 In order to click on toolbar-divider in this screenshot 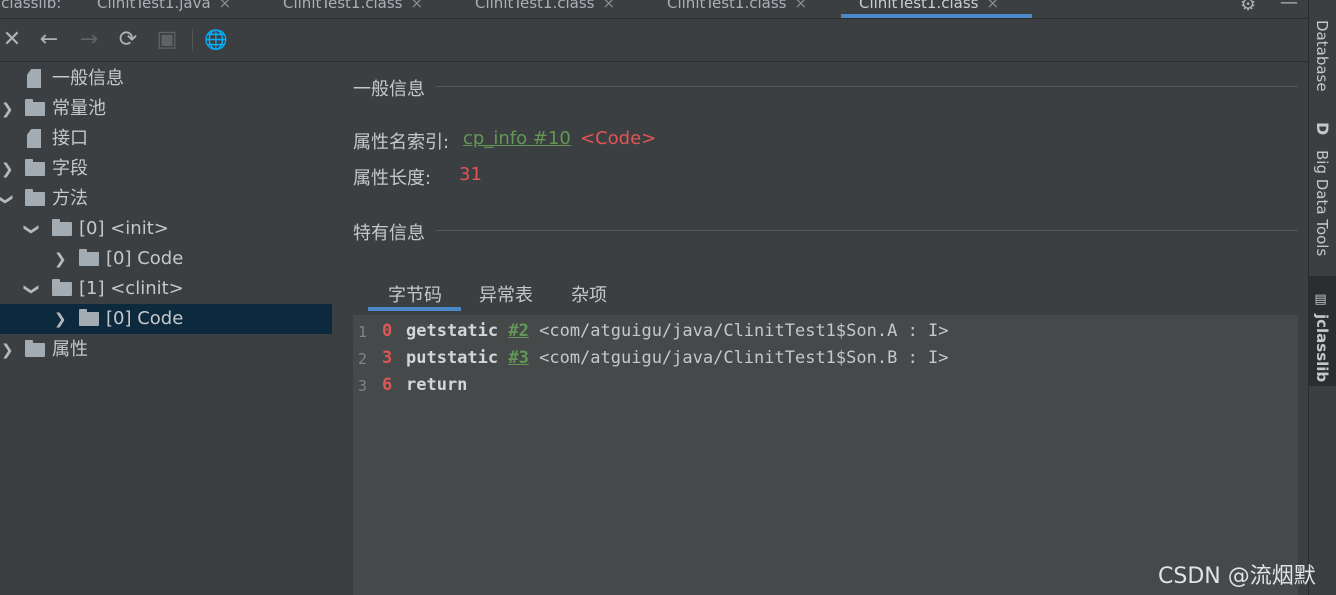, I will do `click(192, 40)`.